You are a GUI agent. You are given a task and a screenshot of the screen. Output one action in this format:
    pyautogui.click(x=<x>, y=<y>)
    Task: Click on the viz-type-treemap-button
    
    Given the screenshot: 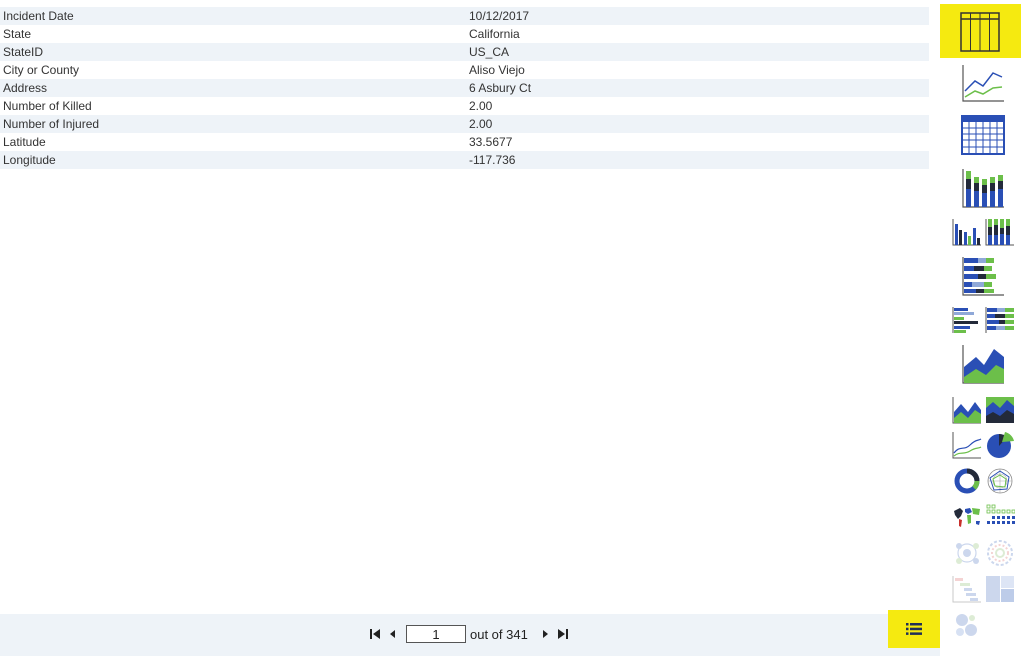 What is the action you would take?
    pyautogui.click(x=1000, y=589)
    